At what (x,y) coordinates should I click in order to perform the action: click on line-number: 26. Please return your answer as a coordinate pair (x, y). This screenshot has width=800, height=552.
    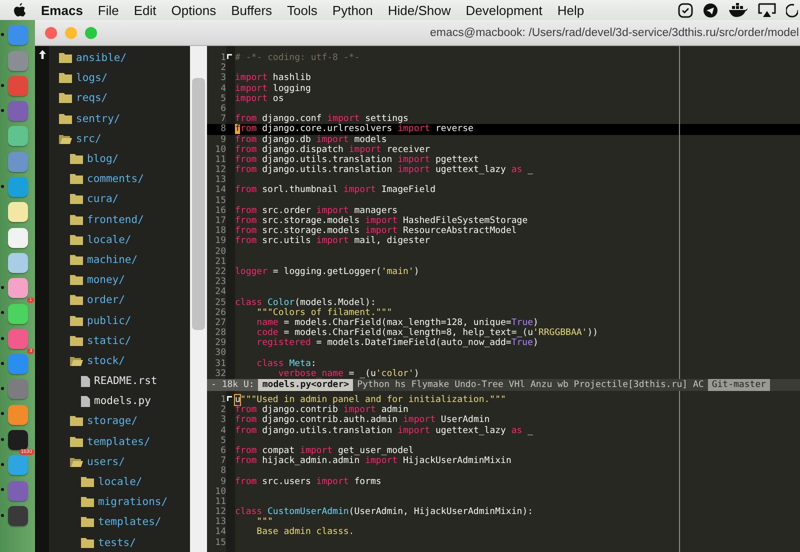
    Looking at the image, I should click on (220, 313).